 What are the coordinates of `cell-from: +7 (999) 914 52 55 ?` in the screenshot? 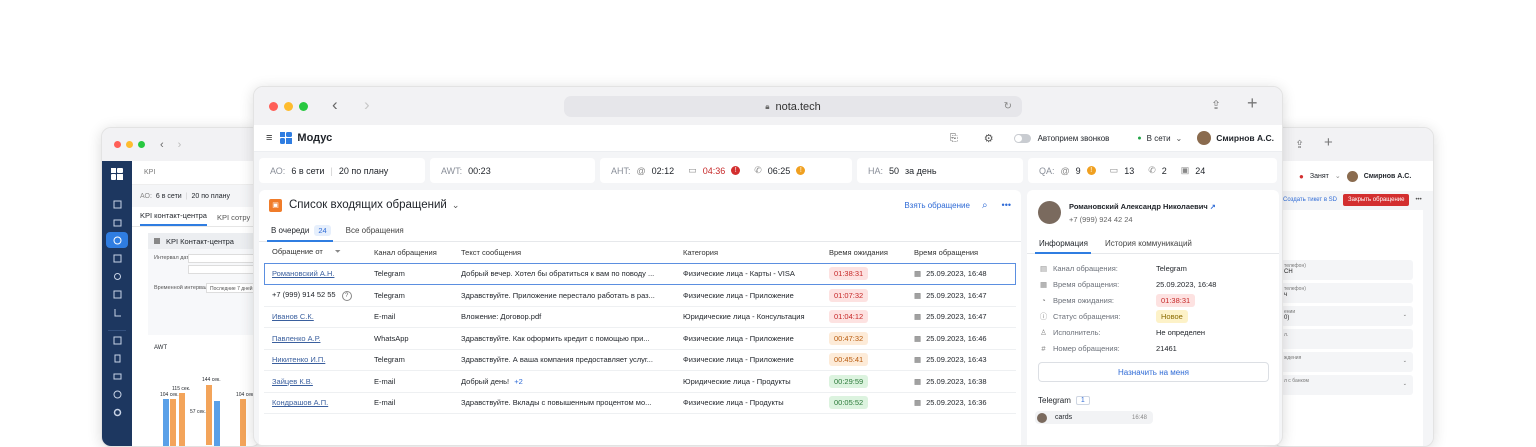 It's located at (315, 295).